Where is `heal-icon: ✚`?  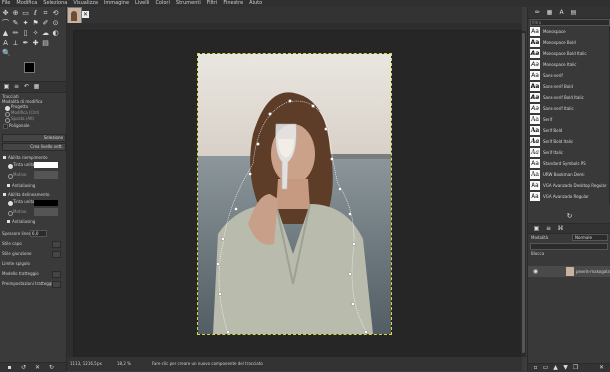
heal-icon: ✚ is located at coordinates (35, 43).